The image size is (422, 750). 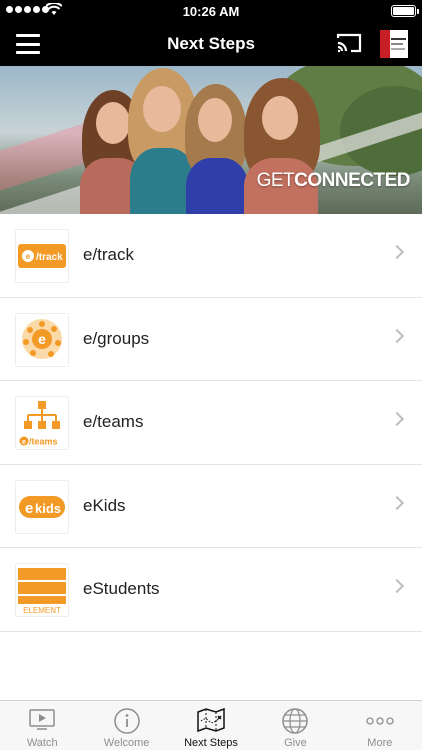 I want to click on cast-icon, so click(x=349, y=43).